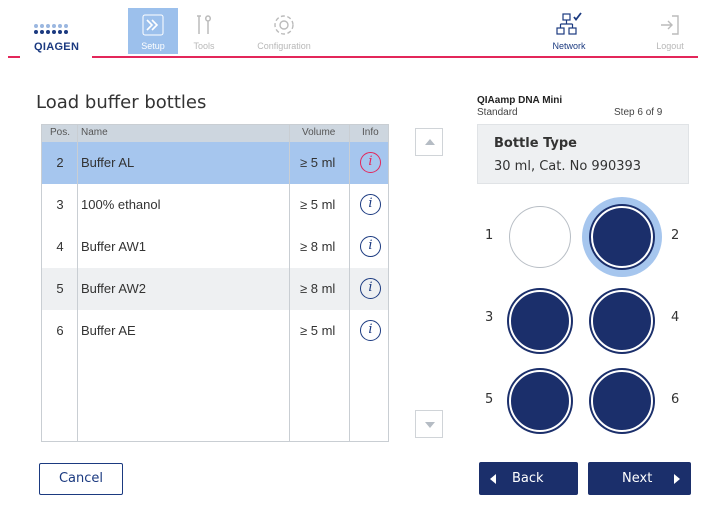 The width and height of the screenshot is (706, 516). I want to click on arrow-down-icon, so click(430, 425).